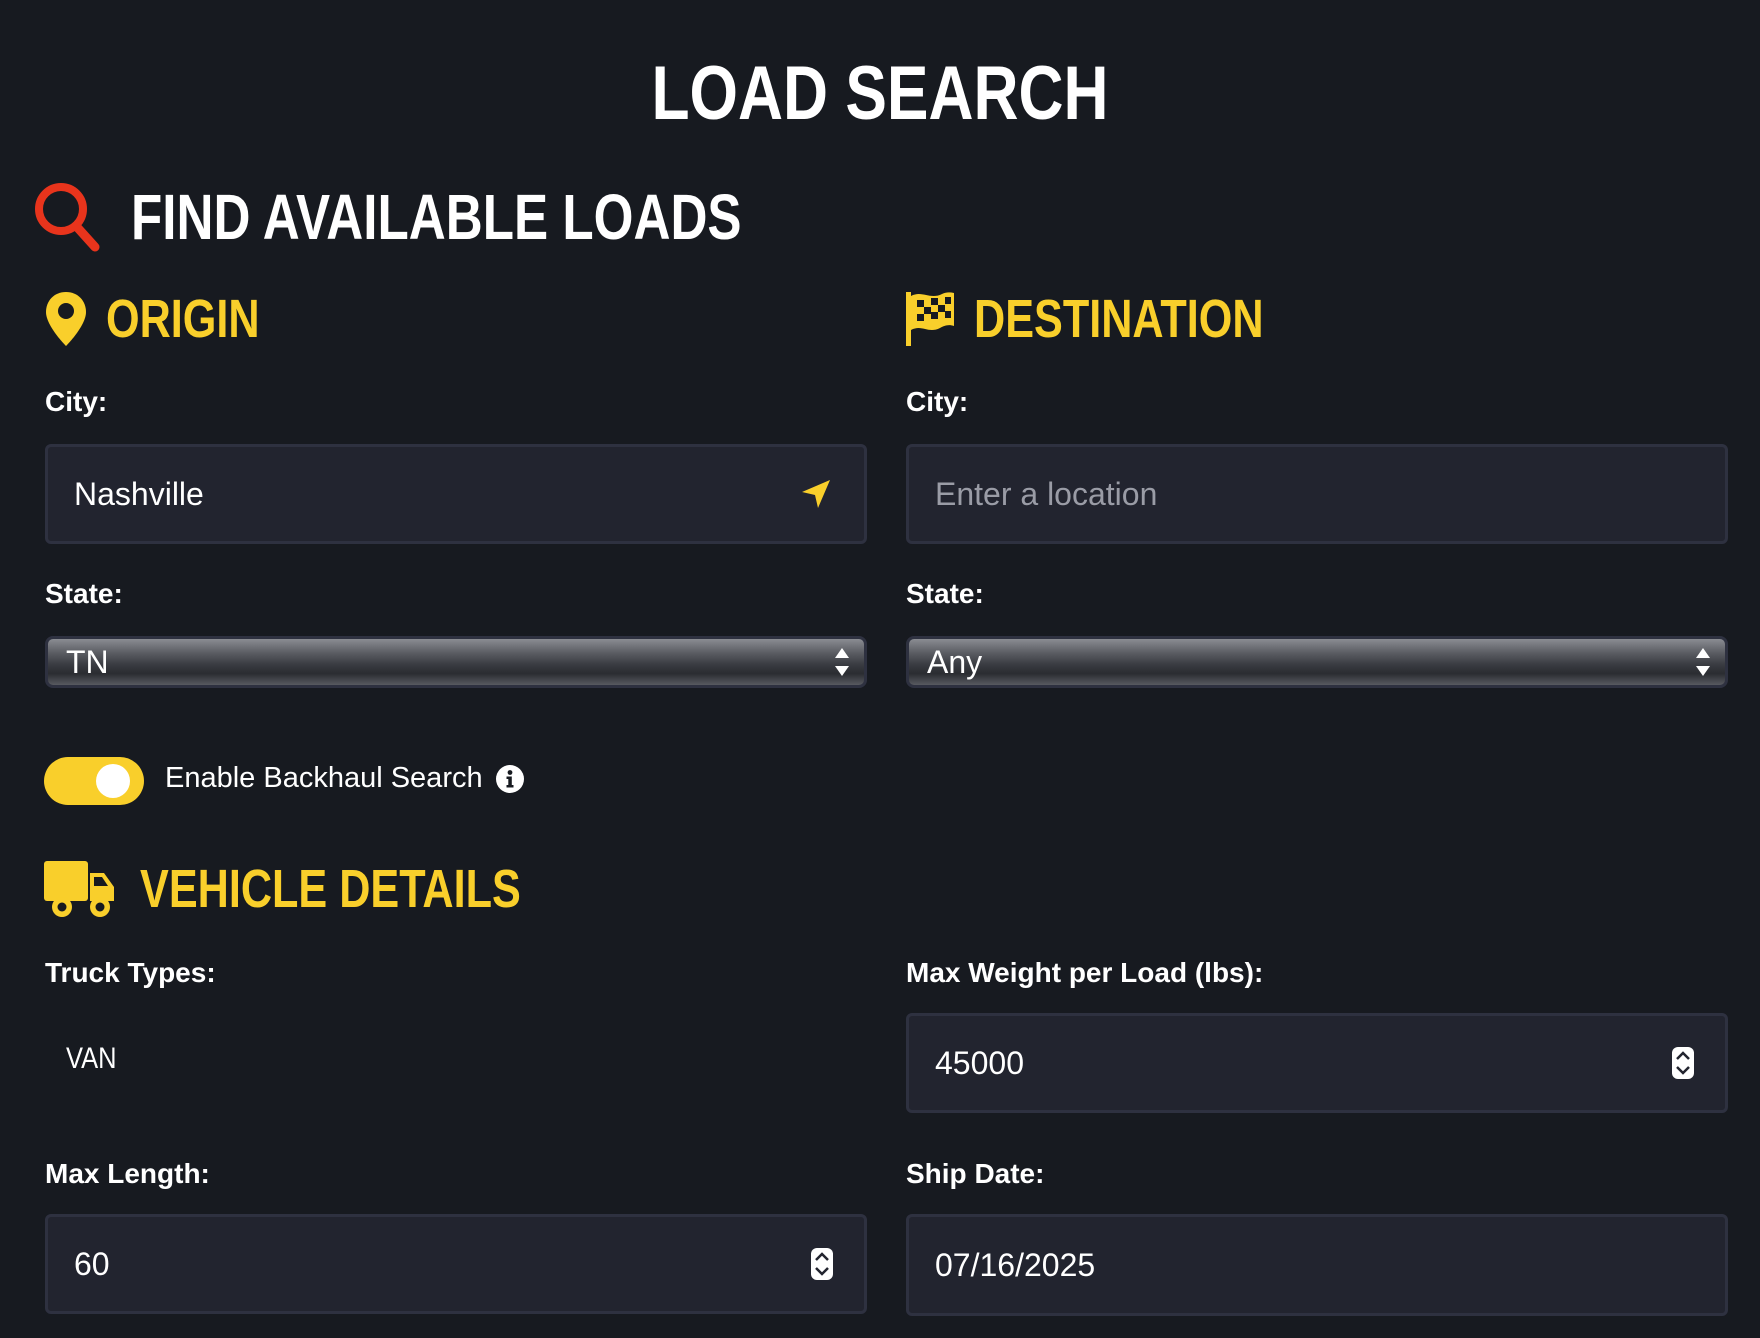 Image resolution: width=1760 pixels, height=1338 pixels. I want to click on destination-title: DESTINATION, so click(1119, 319).